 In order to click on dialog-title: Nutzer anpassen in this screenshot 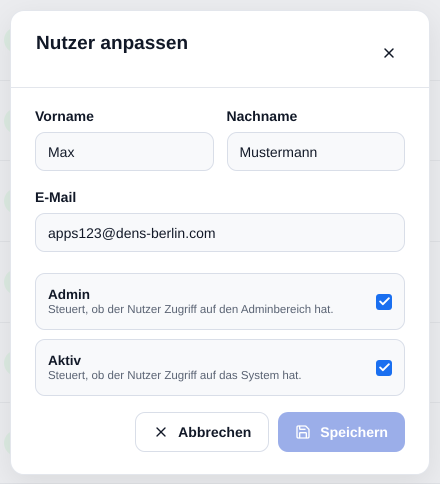, I will do `click(112, 44)`.